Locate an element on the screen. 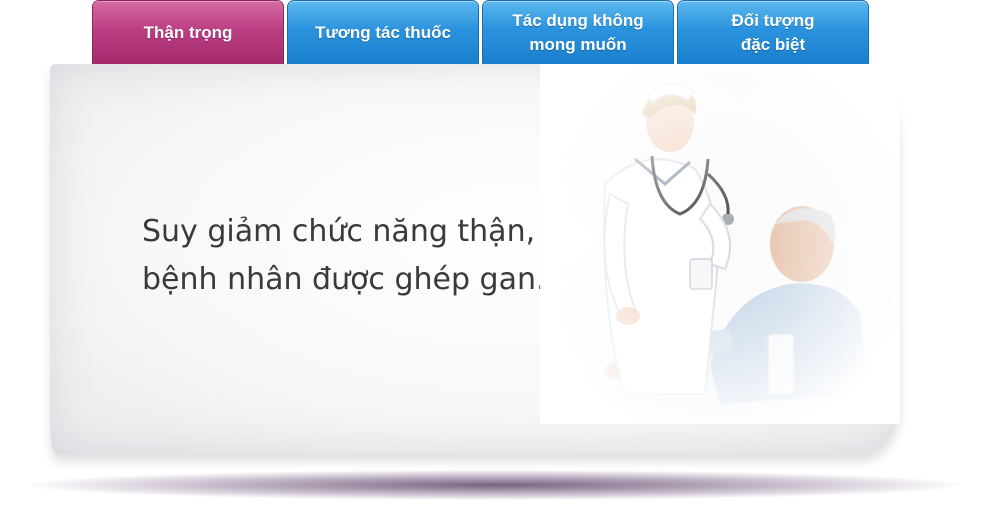 Image resolution: width=987 pixels, height=507 pixels. tab-than-trong: Thận trọng is located at coordinates (188, 32).